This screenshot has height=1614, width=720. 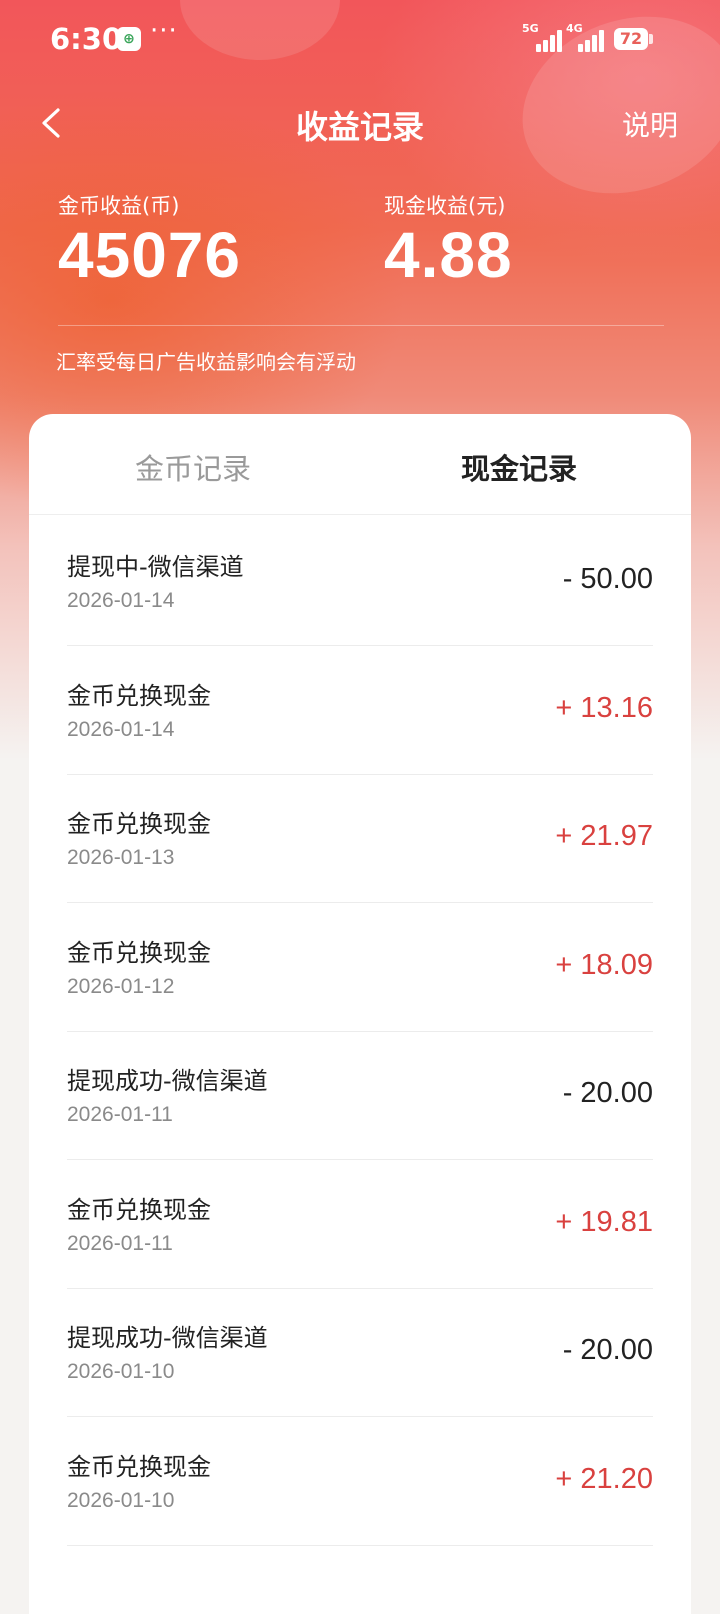 What do you see at coordinates (607, 579) in the screenshot?
I see `record-amount: - 50.00` at bounding box center [607, 579].